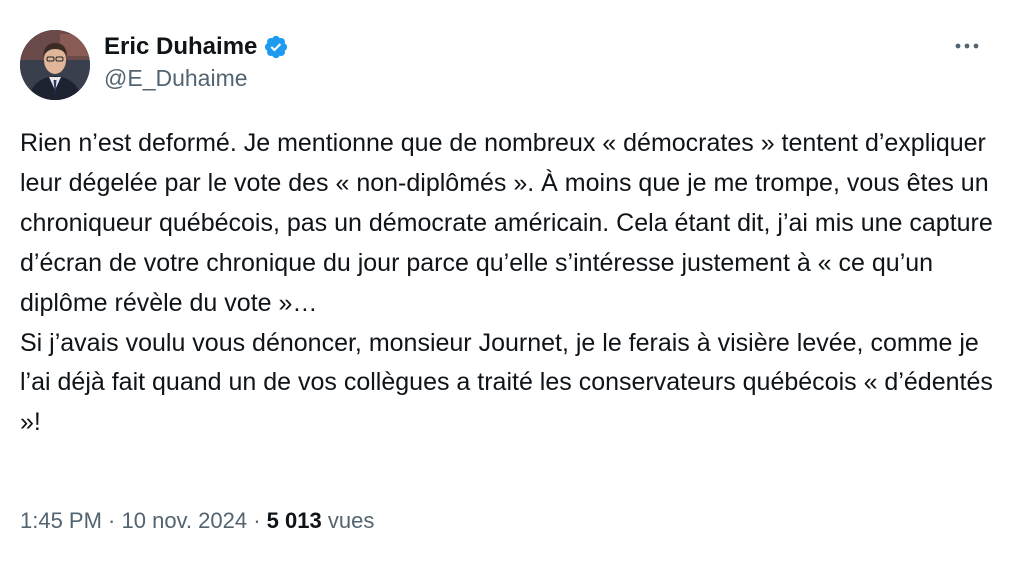 This screenshot has height=564, width=1014. I want to click on views-label: vues, so click(351, 520).